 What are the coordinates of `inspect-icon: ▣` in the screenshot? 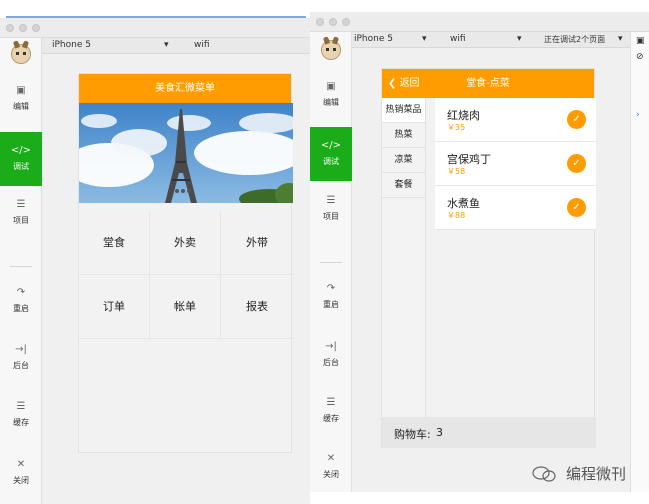 It's located at (640, 41).